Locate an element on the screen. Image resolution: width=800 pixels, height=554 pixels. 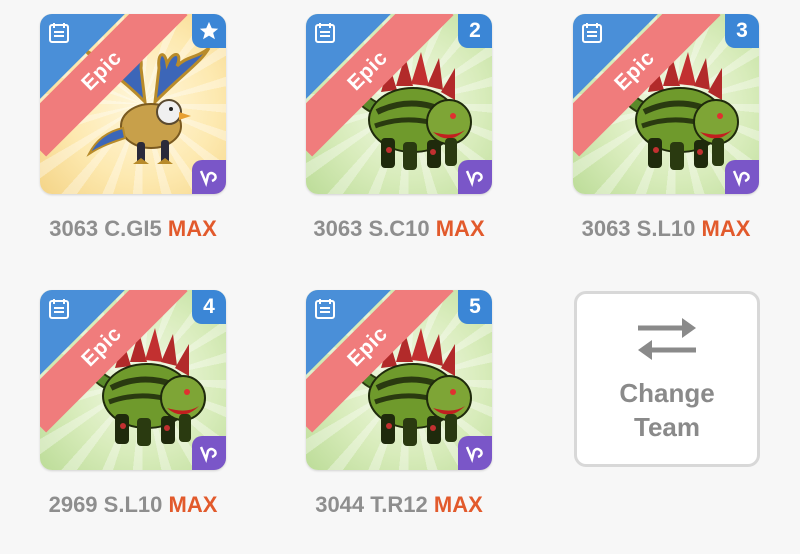
monster-card: Epic 5 is located at coordinates (399, 380).